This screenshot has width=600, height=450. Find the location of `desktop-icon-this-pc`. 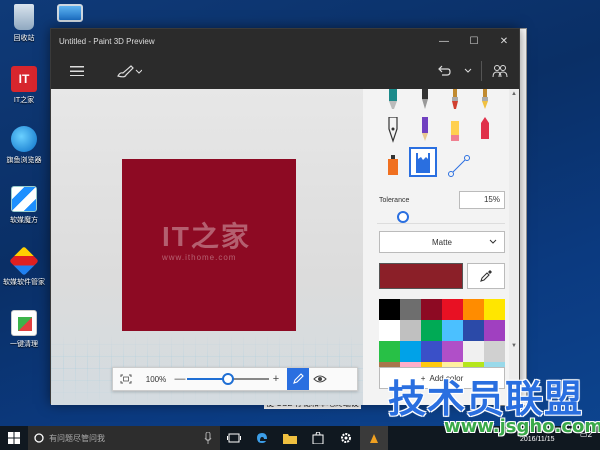

desktop-icon-this-pc is located at coordinates (70, 14).